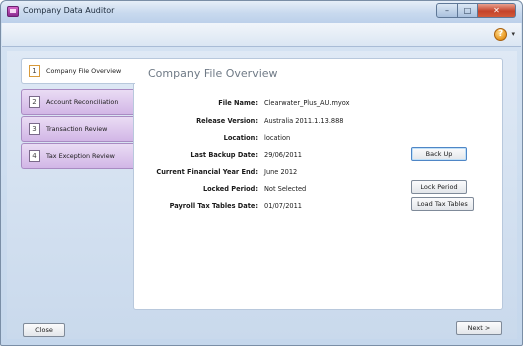  I want to click on nav-item-transaction-review: 3 Transaction Review, so click(77, 129).